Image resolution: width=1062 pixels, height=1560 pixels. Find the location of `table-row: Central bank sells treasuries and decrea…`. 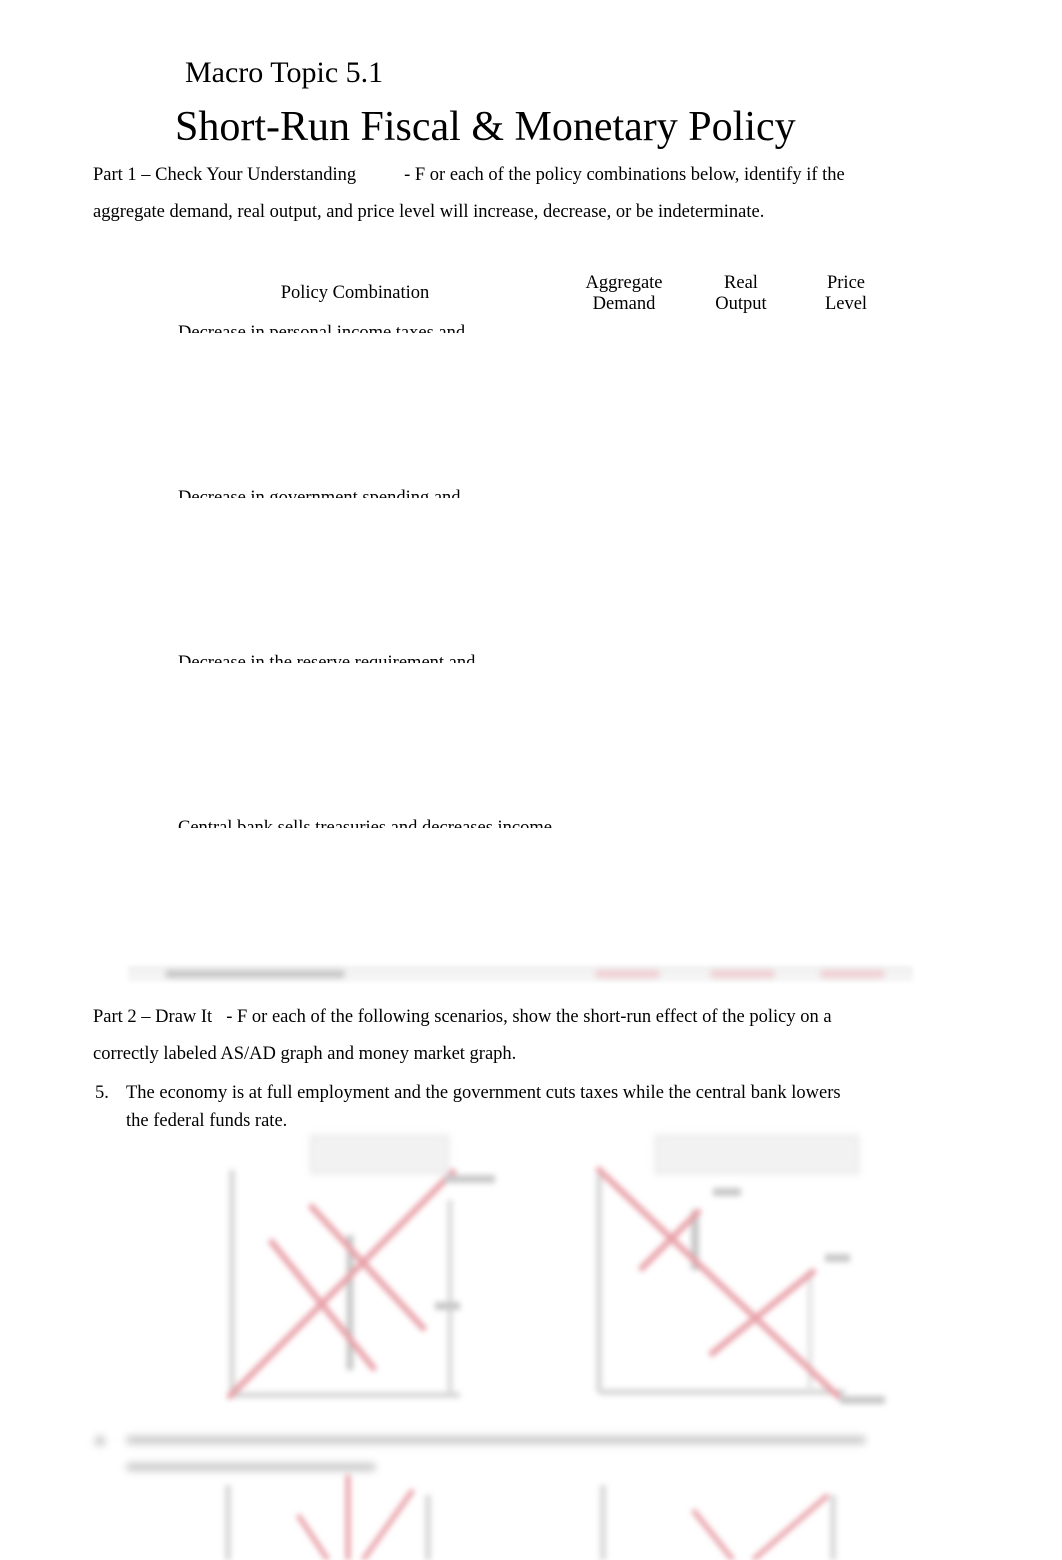

table-row: Central bank sells treasuries and decrea… is located at coordinates (365, 822).